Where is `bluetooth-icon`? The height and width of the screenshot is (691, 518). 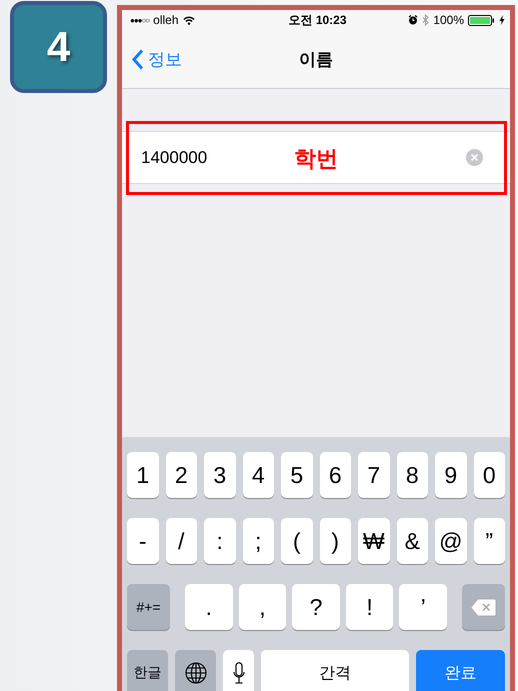 bluetooth-icon is located at coordinates (426, 20).